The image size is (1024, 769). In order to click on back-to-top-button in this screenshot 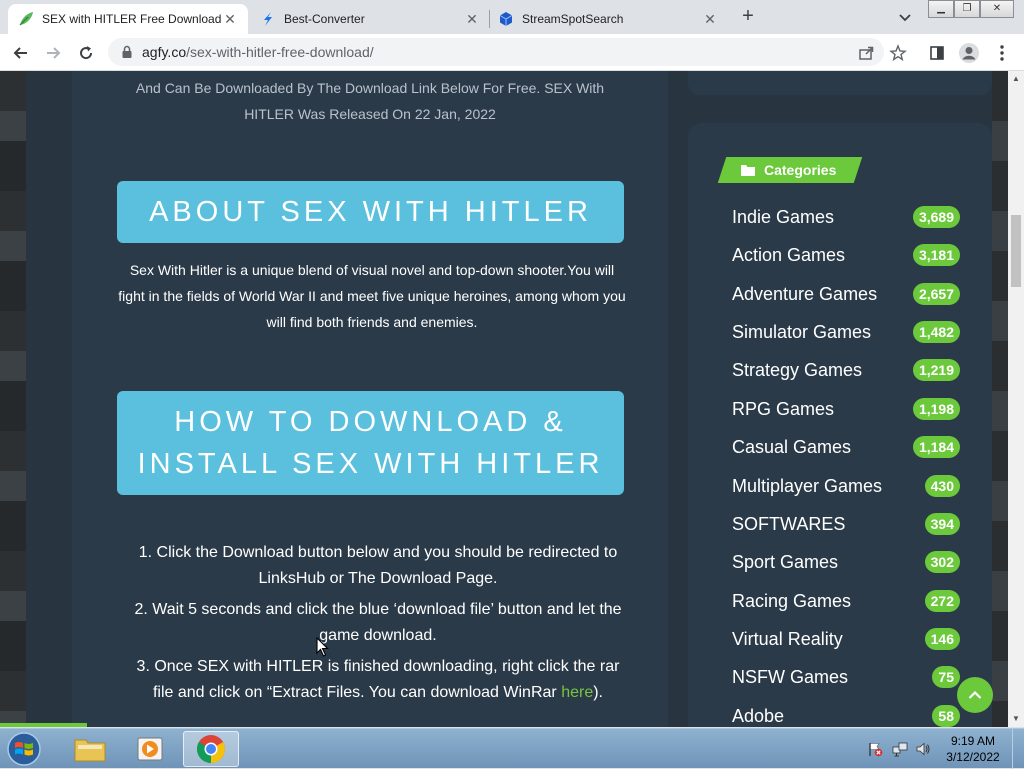, I will do `click(975, 695)`.